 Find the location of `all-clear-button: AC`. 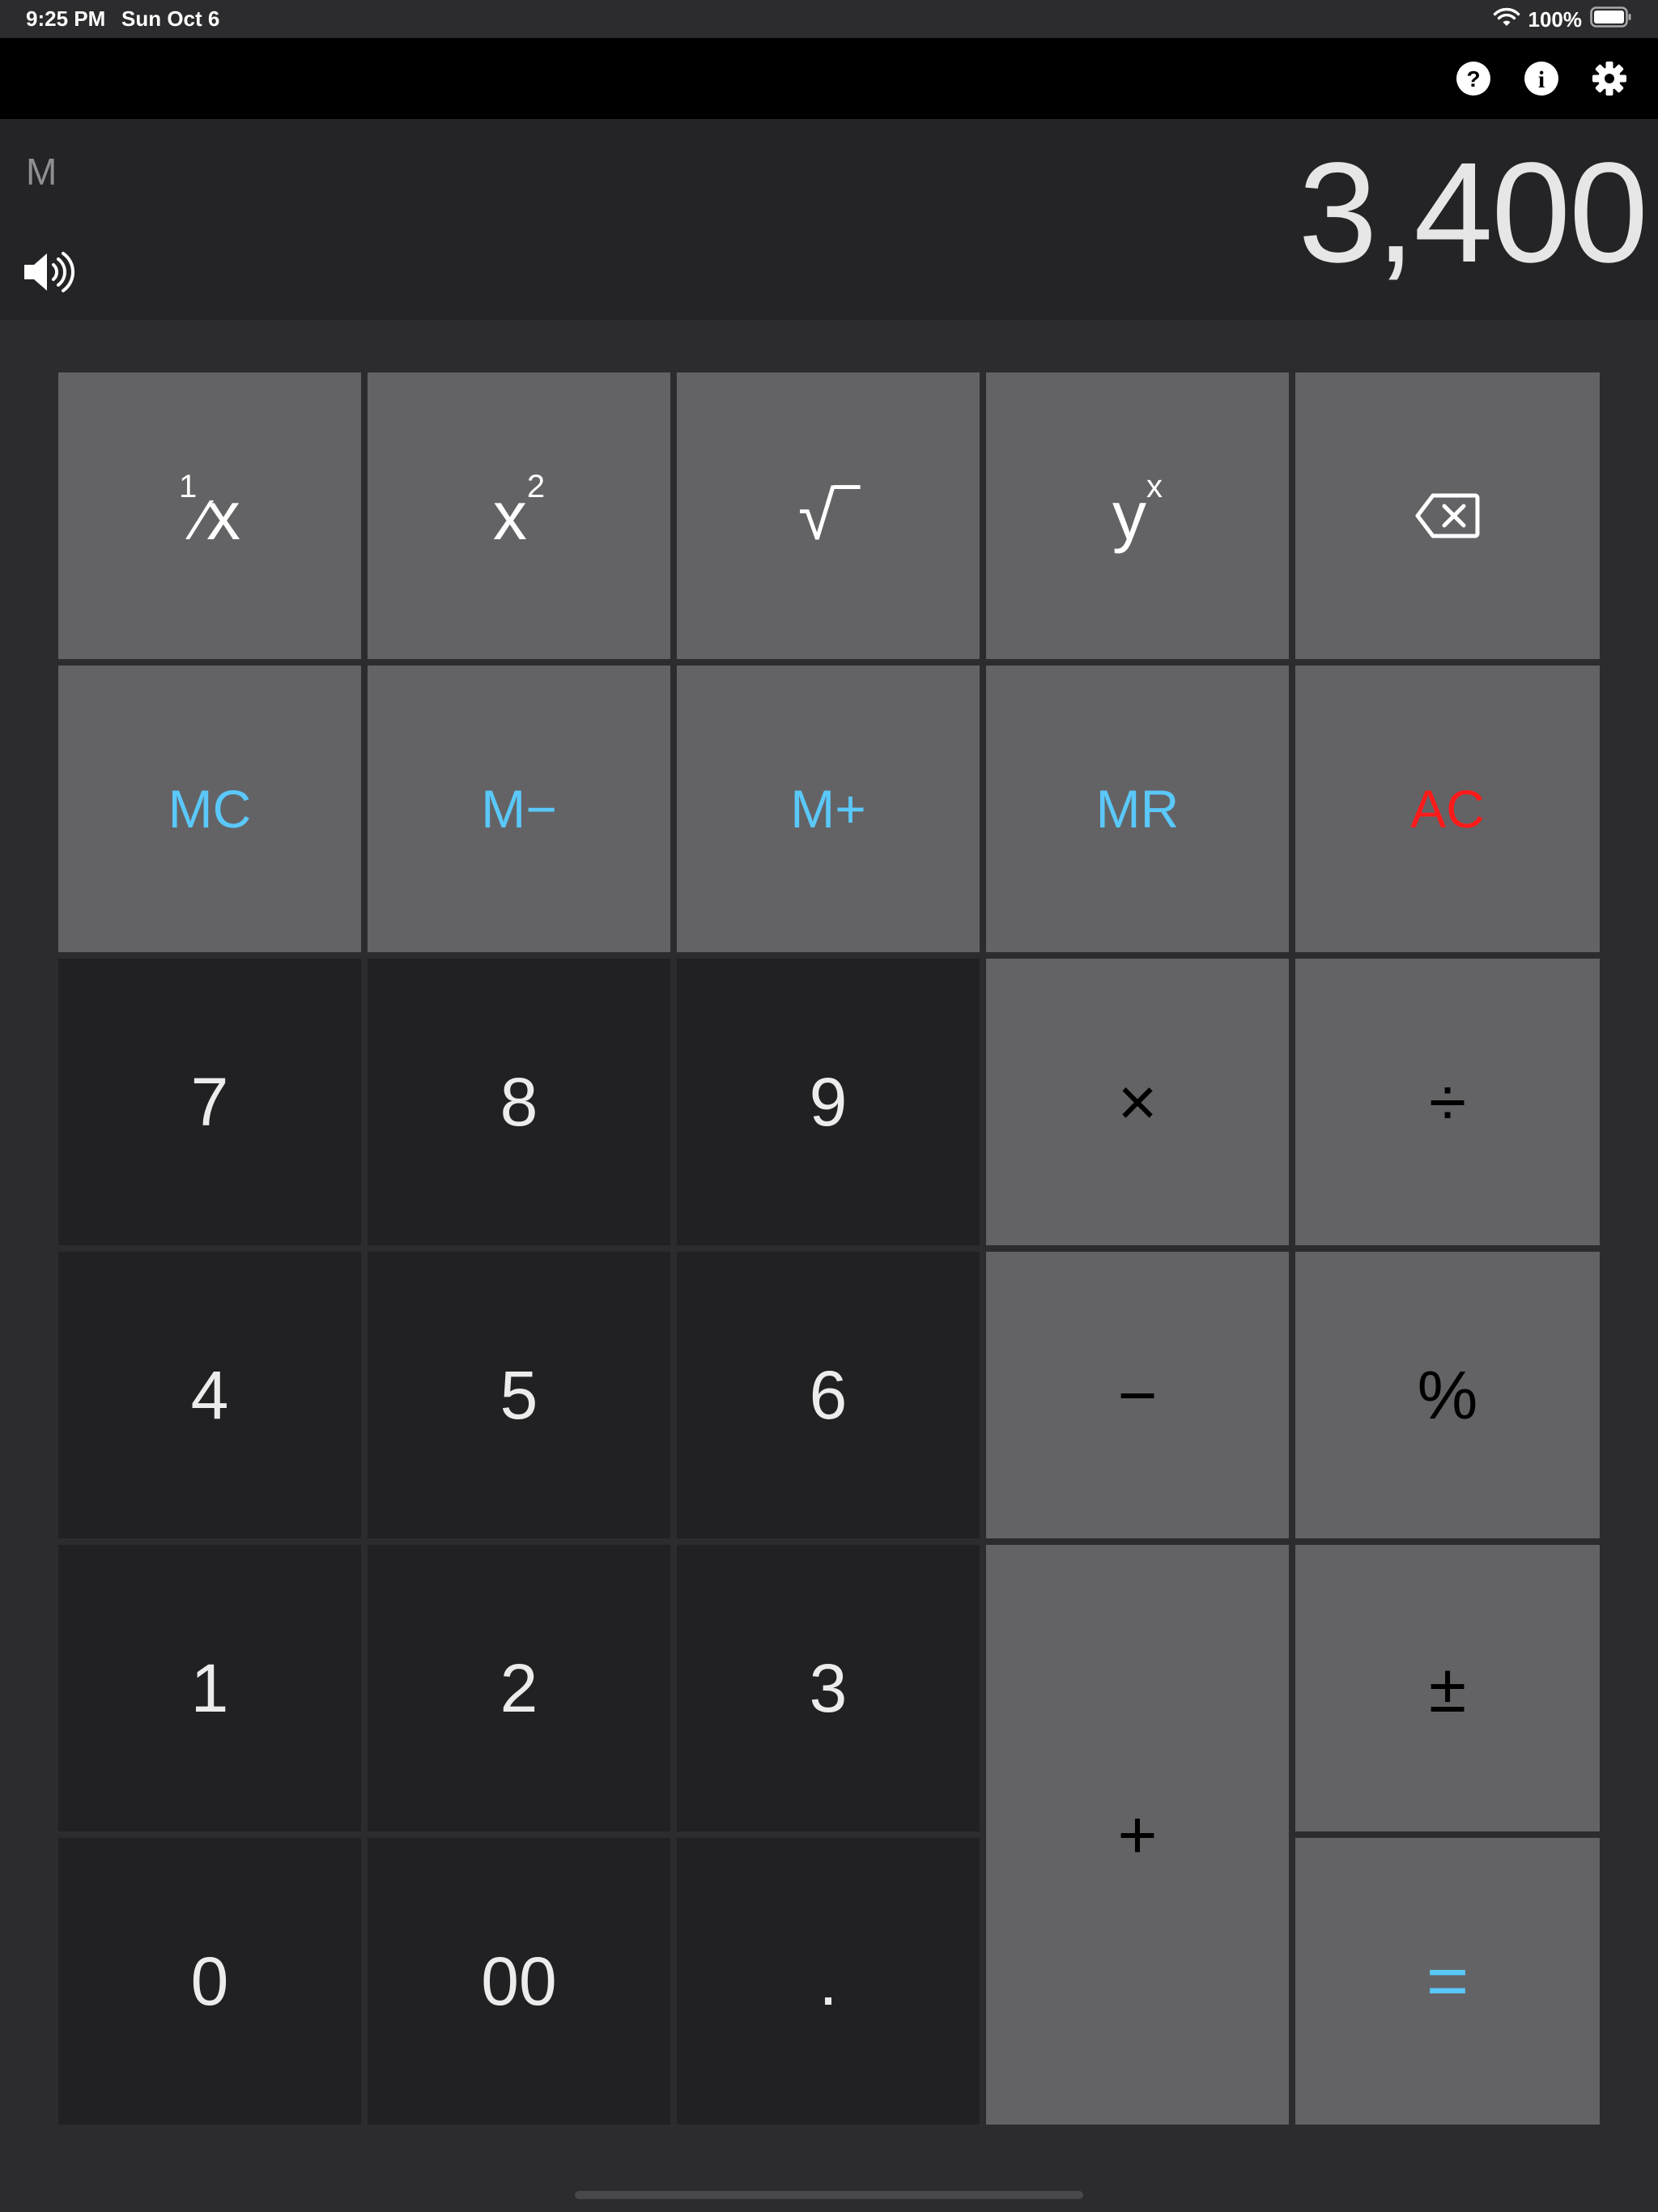

all-clear-button: AC is located at coordinates (1447, 809).